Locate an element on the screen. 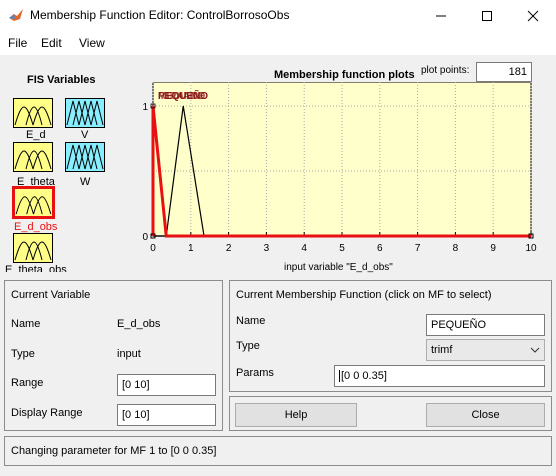 The height and width of the screenshot is (476, 556). x-axis-label: input variable "E_d_obs" is located at coordinates (338, 267).